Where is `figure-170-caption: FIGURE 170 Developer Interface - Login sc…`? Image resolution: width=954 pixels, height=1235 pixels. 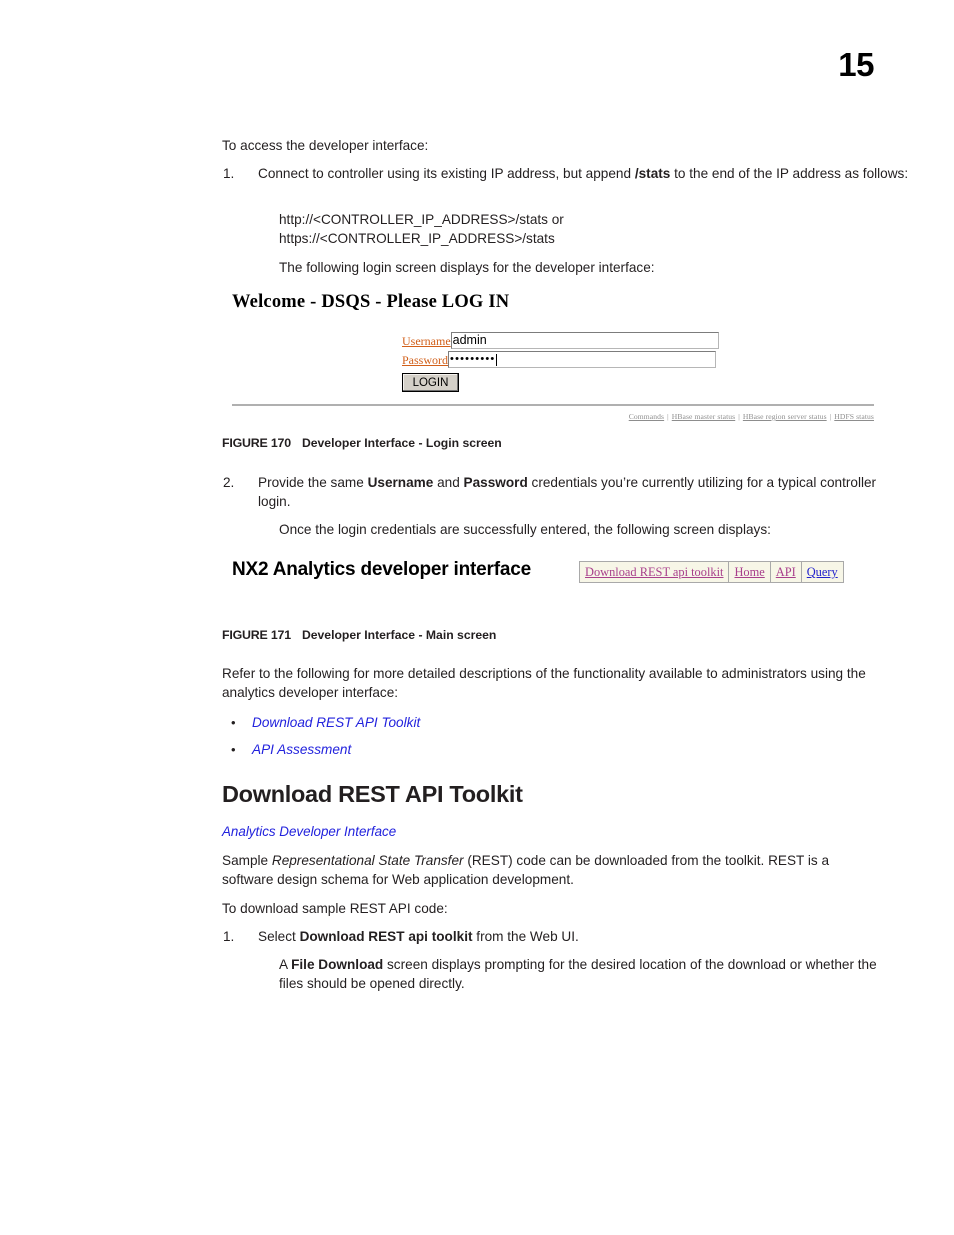 figure-170-caption: FIGURE 170 Developer Interface - Login sc… is located at coordinates (362, 443).